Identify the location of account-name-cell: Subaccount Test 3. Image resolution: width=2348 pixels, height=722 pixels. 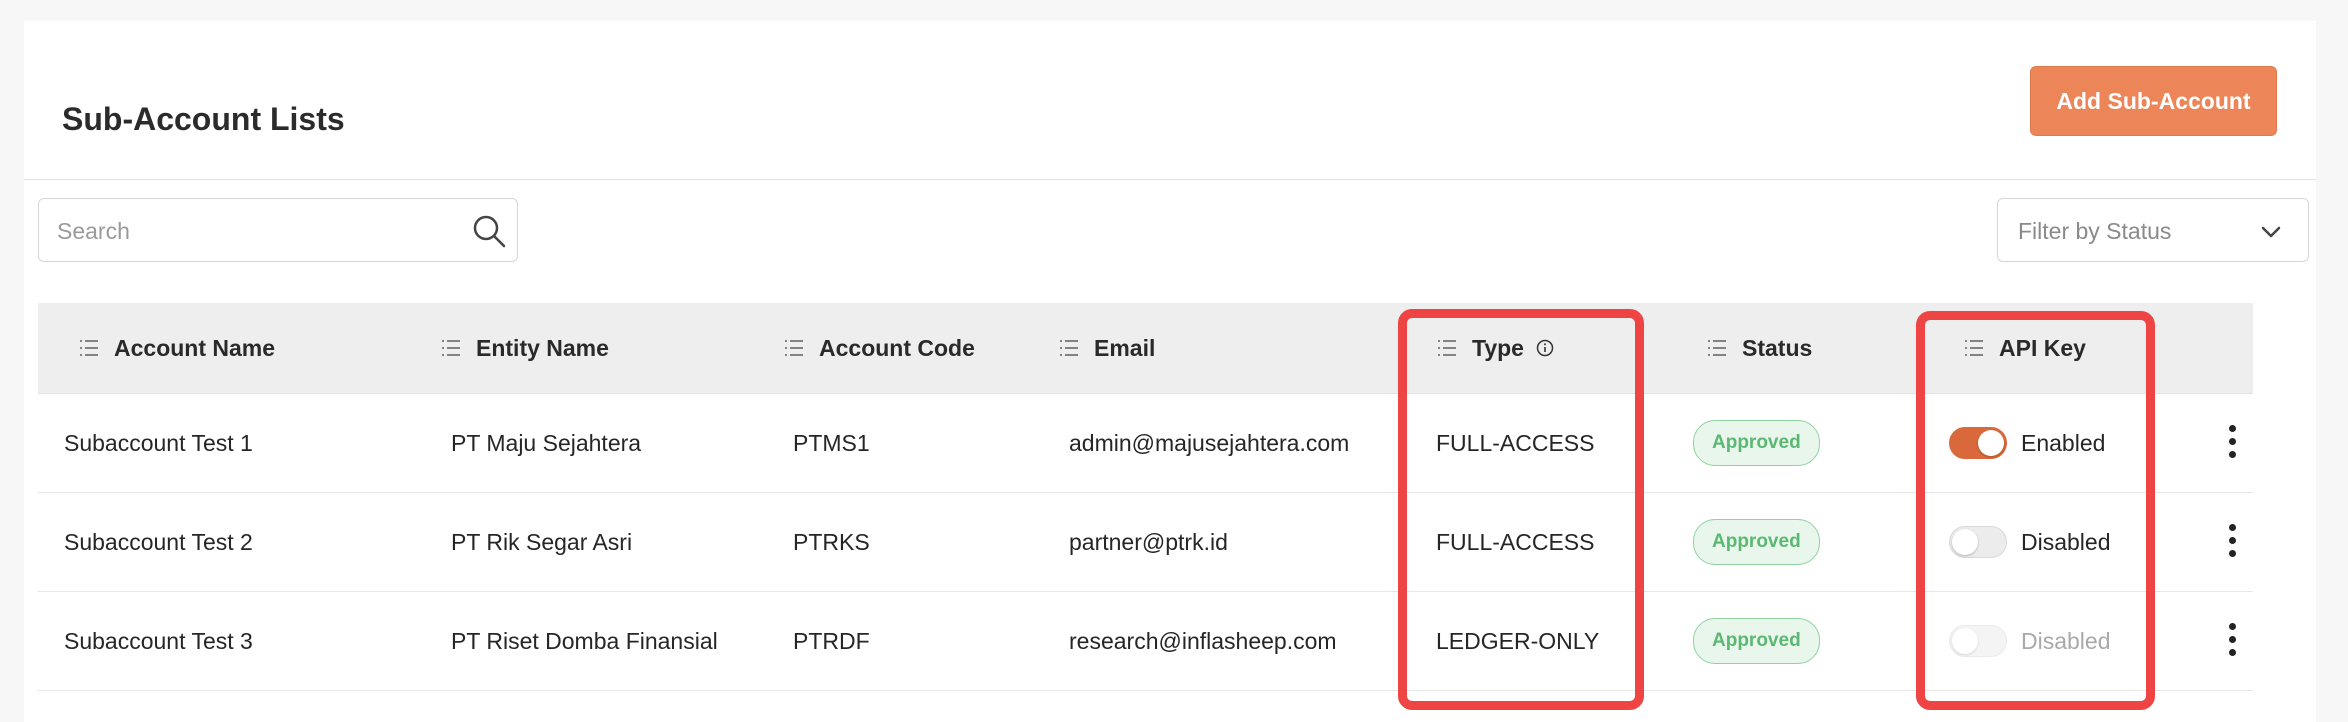
(158, 640).